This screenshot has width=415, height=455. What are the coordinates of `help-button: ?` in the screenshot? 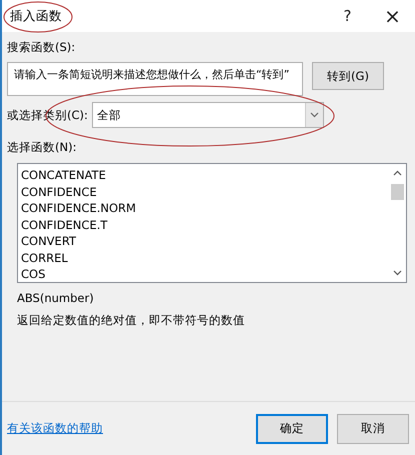 It's located at (347, 16).